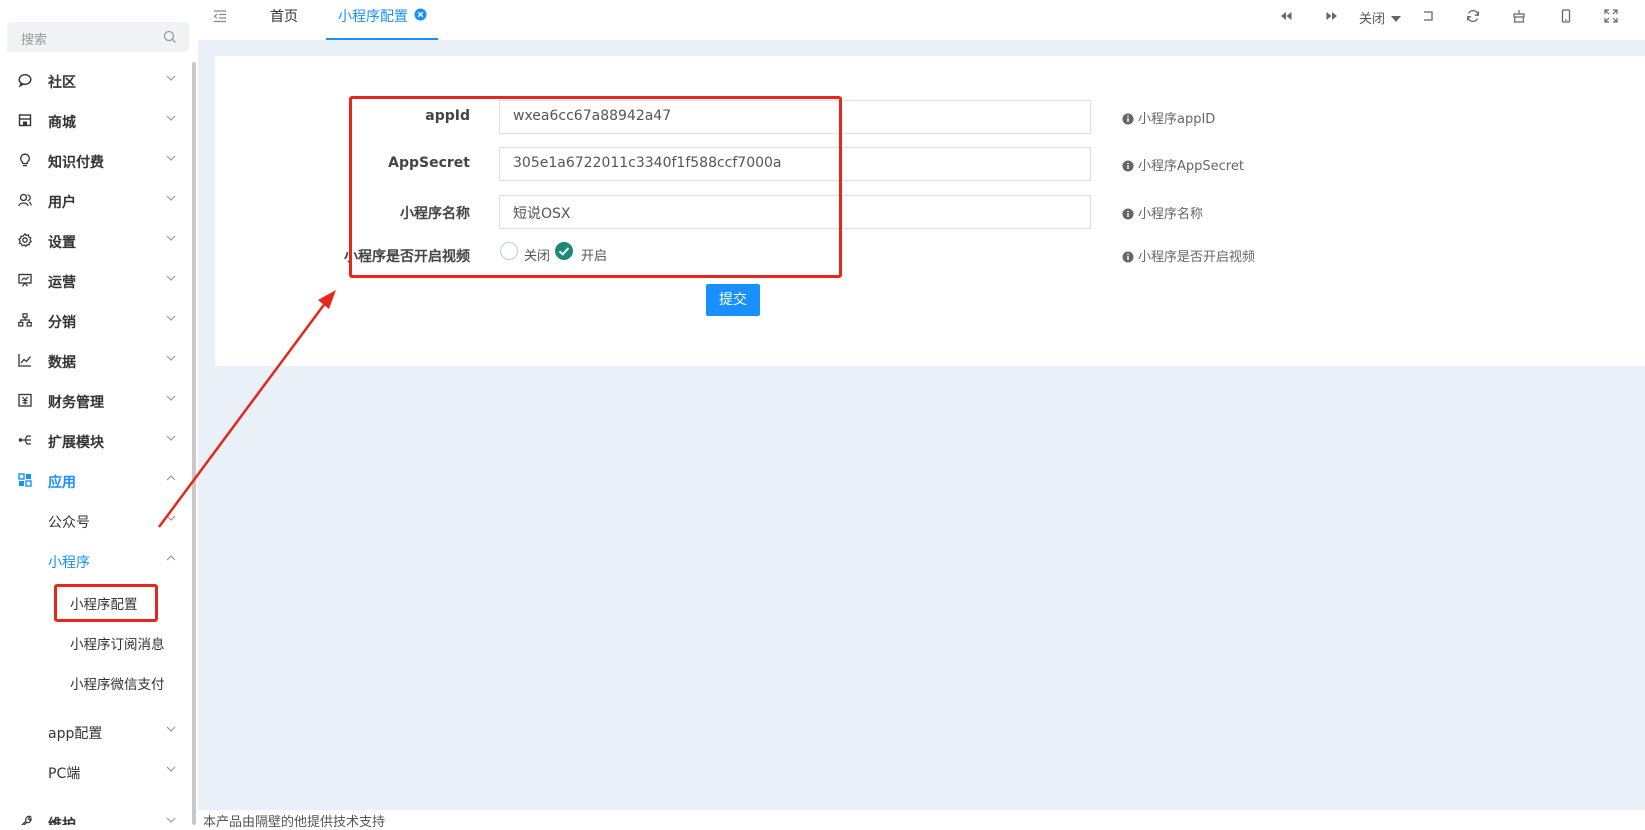 Image resolution: width=1645 pixels, height=830 pixels. I want to click on sidebar-item-finance: 财务管理, so click(95, 401).